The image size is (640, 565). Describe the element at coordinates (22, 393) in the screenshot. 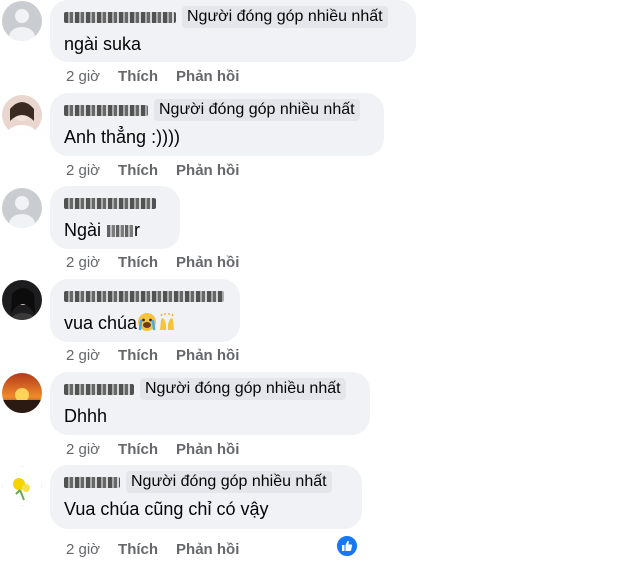

I see `sunset-avatar-icon` at that location.